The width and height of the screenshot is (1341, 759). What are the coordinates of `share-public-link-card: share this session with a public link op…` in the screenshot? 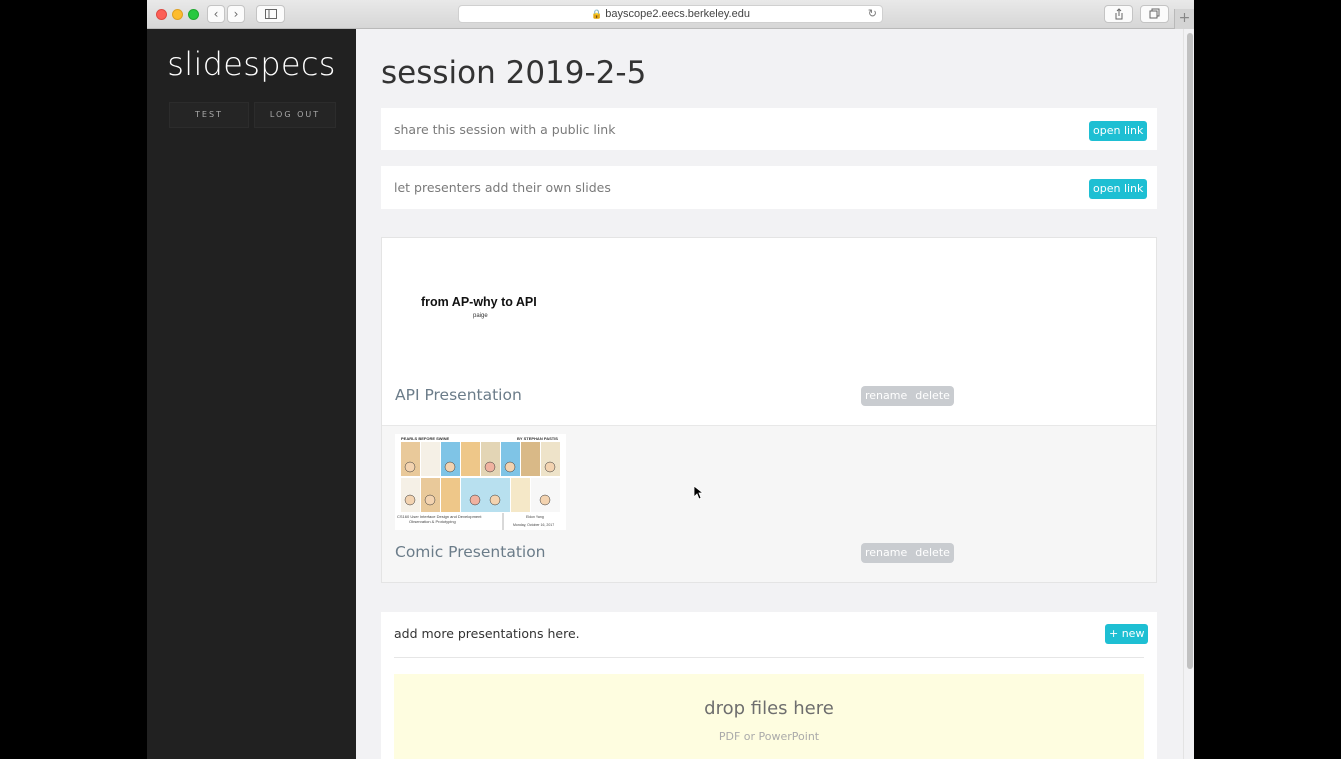 It's located at (769, 129).